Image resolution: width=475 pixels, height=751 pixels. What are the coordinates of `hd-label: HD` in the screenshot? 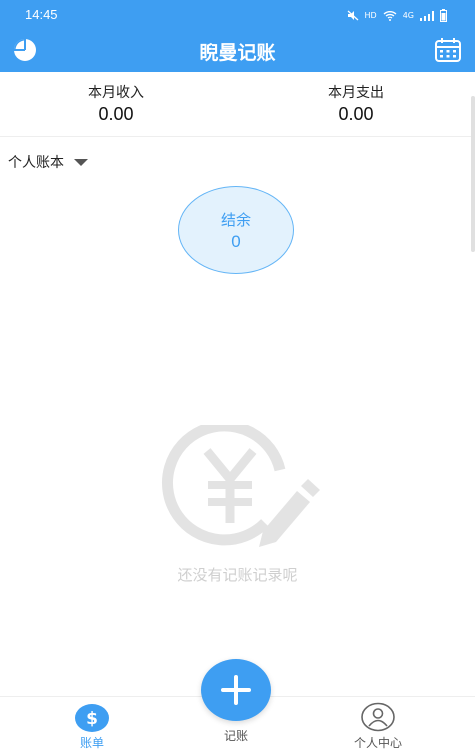 It's located at (370, 15).